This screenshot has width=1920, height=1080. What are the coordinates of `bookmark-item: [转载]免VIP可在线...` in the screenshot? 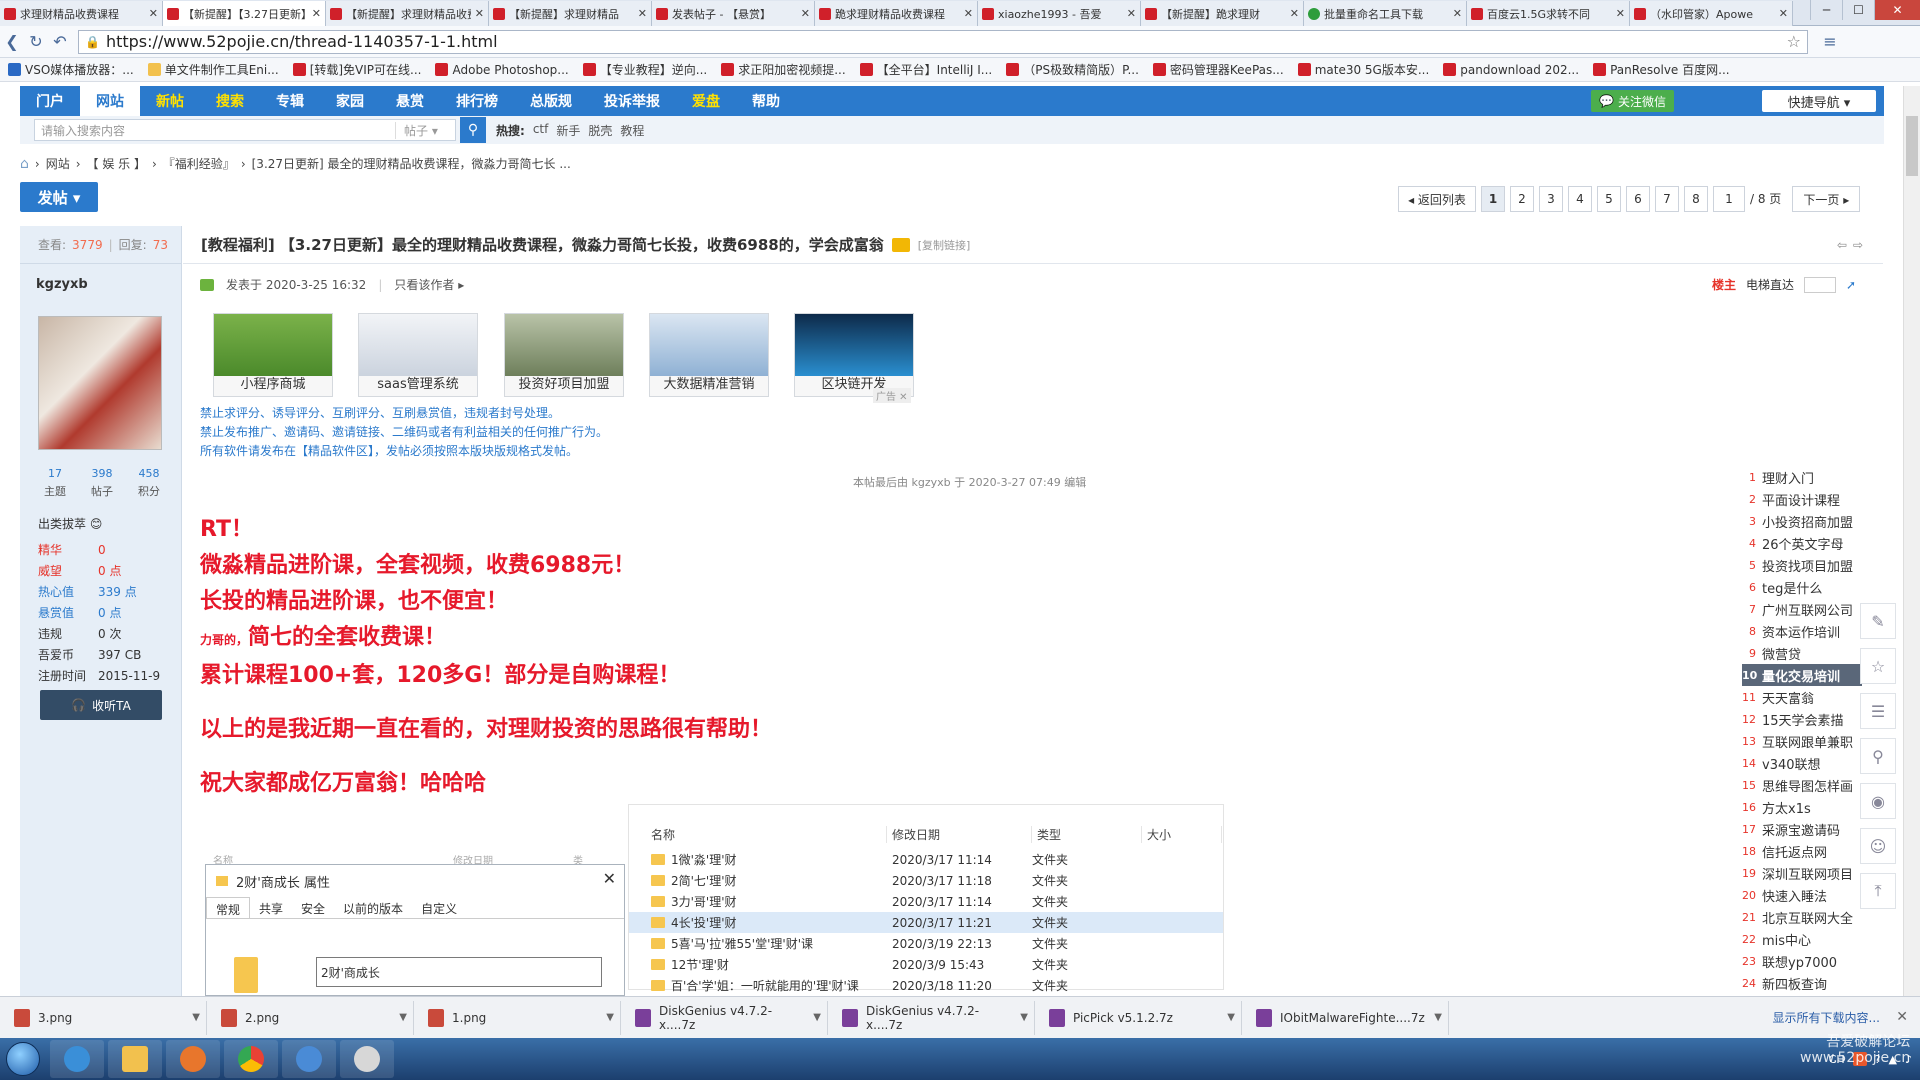 It's located at (360, 69).